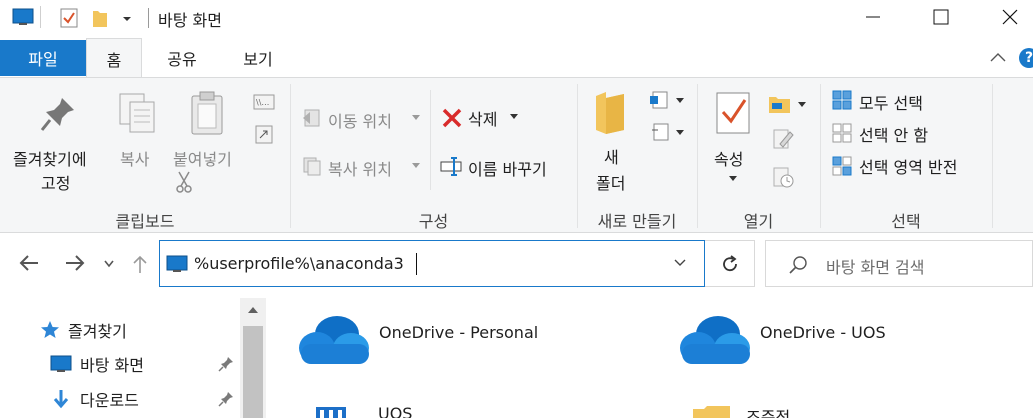 The width and height of the screenshot is (1033, 418). What do you see at coordinates (908, 166) in the screenshot?
I see `invert-selection-button: 선택 영역 반전` at bounding box center [908, 166].